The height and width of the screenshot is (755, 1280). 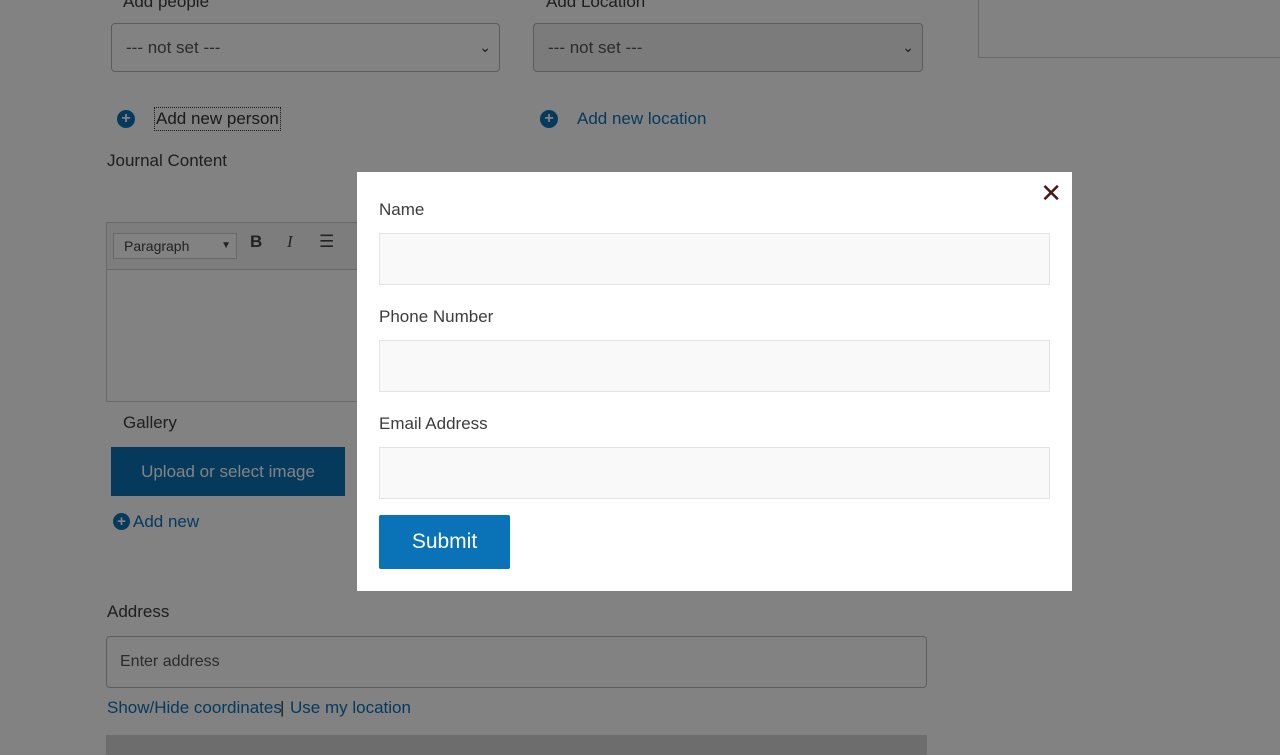 What do you see at coordinates (714, 259) in the screenshot?
I see `name-input` at bounding box center [714, 259].